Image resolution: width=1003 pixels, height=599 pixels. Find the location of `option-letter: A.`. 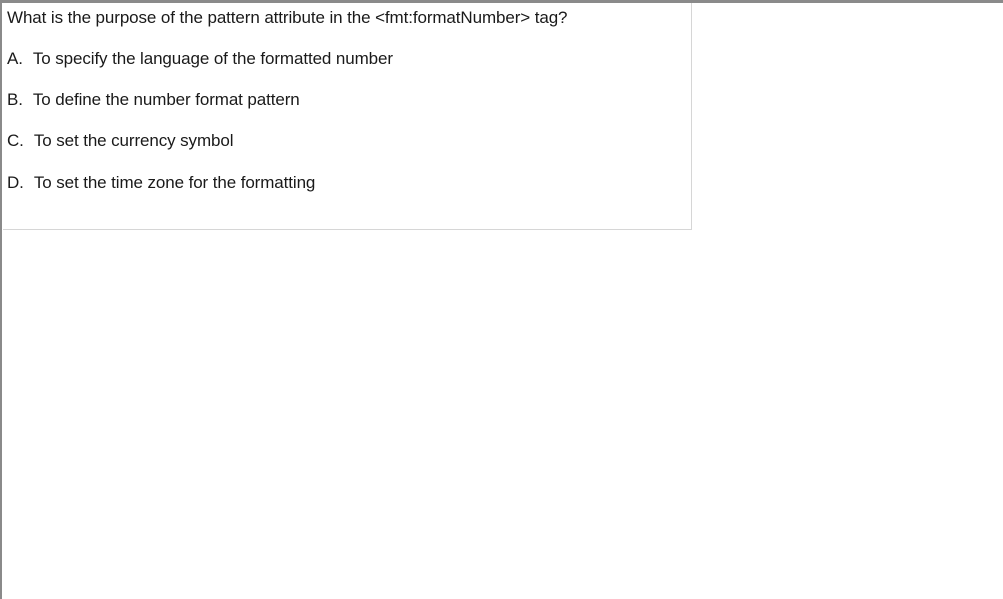

option-letter: A. is located at coordinates (15, 58).